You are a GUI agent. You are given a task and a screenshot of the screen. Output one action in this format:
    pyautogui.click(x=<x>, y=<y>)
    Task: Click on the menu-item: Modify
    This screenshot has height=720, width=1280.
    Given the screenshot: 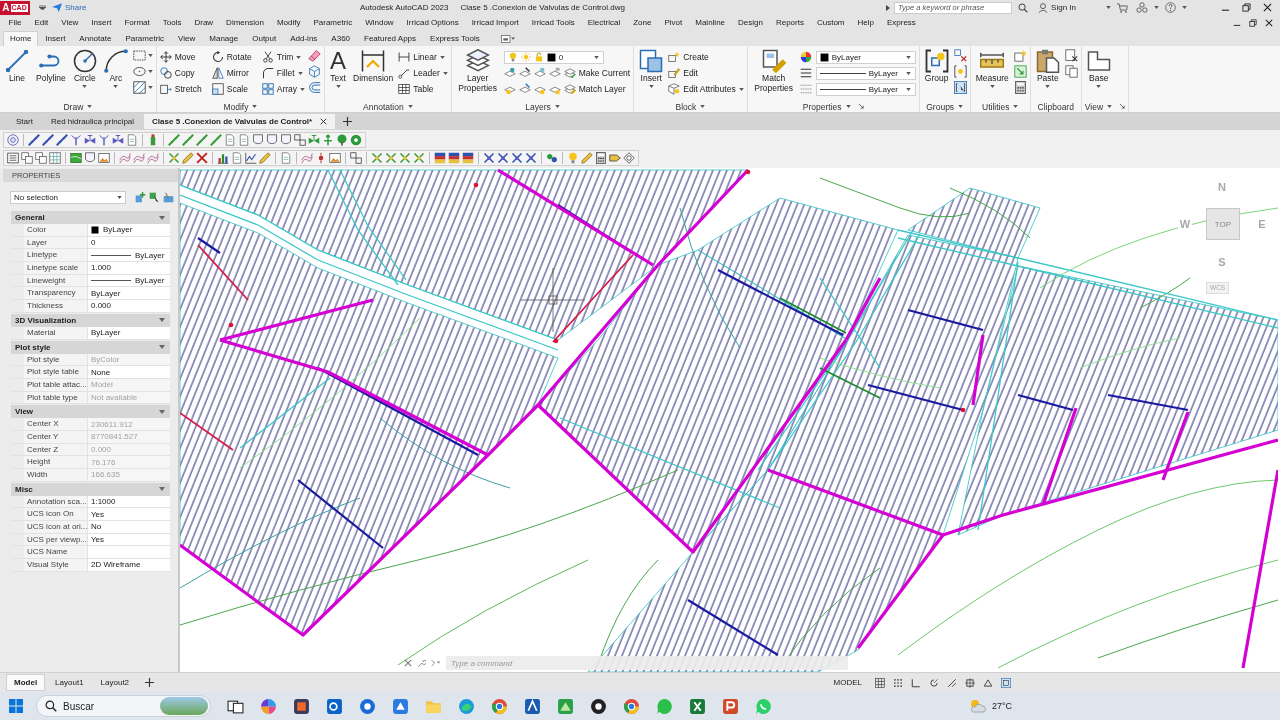 What is the action you would take?
    pyautogui.click(x=288, y=23)
    